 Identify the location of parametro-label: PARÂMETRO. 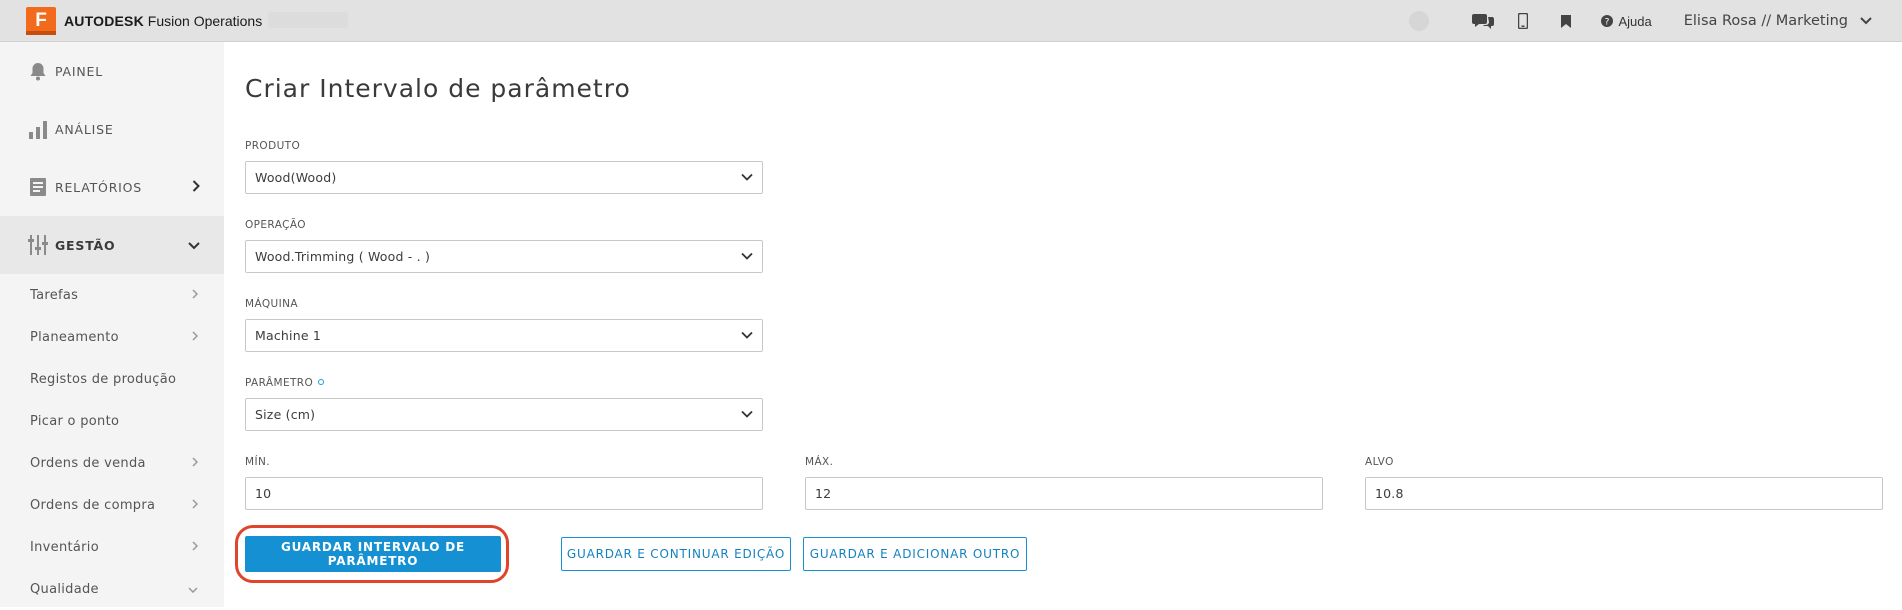
(279, 383).